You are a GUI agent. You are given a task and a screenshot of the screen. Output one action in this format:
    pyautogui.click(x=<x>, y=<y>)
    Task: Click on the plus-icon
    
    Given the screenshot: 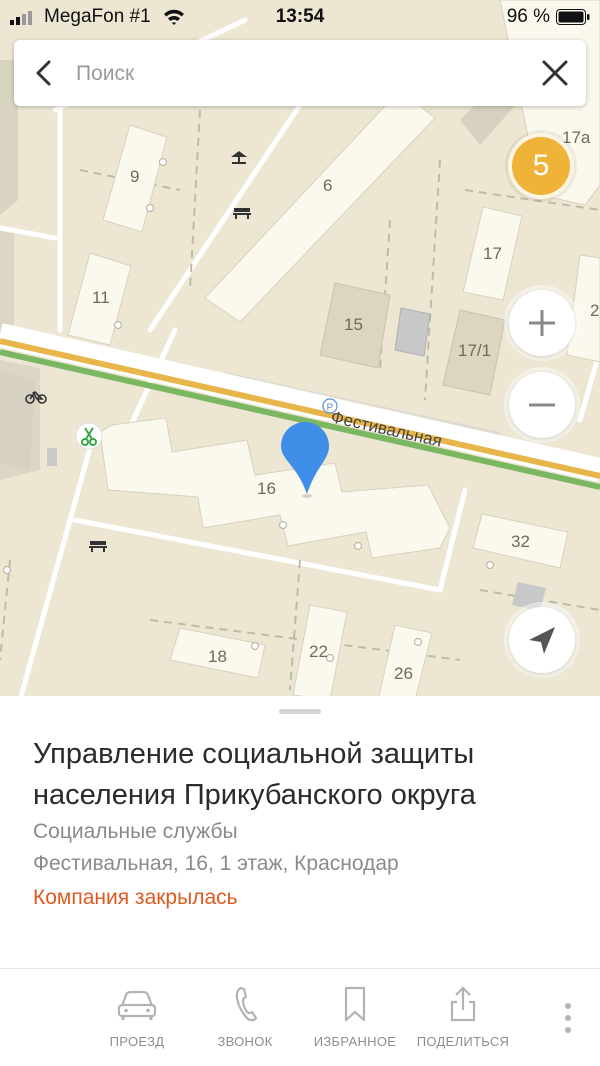 What is the action you would take?
    pyautogui.click(x=542, y=323)
    